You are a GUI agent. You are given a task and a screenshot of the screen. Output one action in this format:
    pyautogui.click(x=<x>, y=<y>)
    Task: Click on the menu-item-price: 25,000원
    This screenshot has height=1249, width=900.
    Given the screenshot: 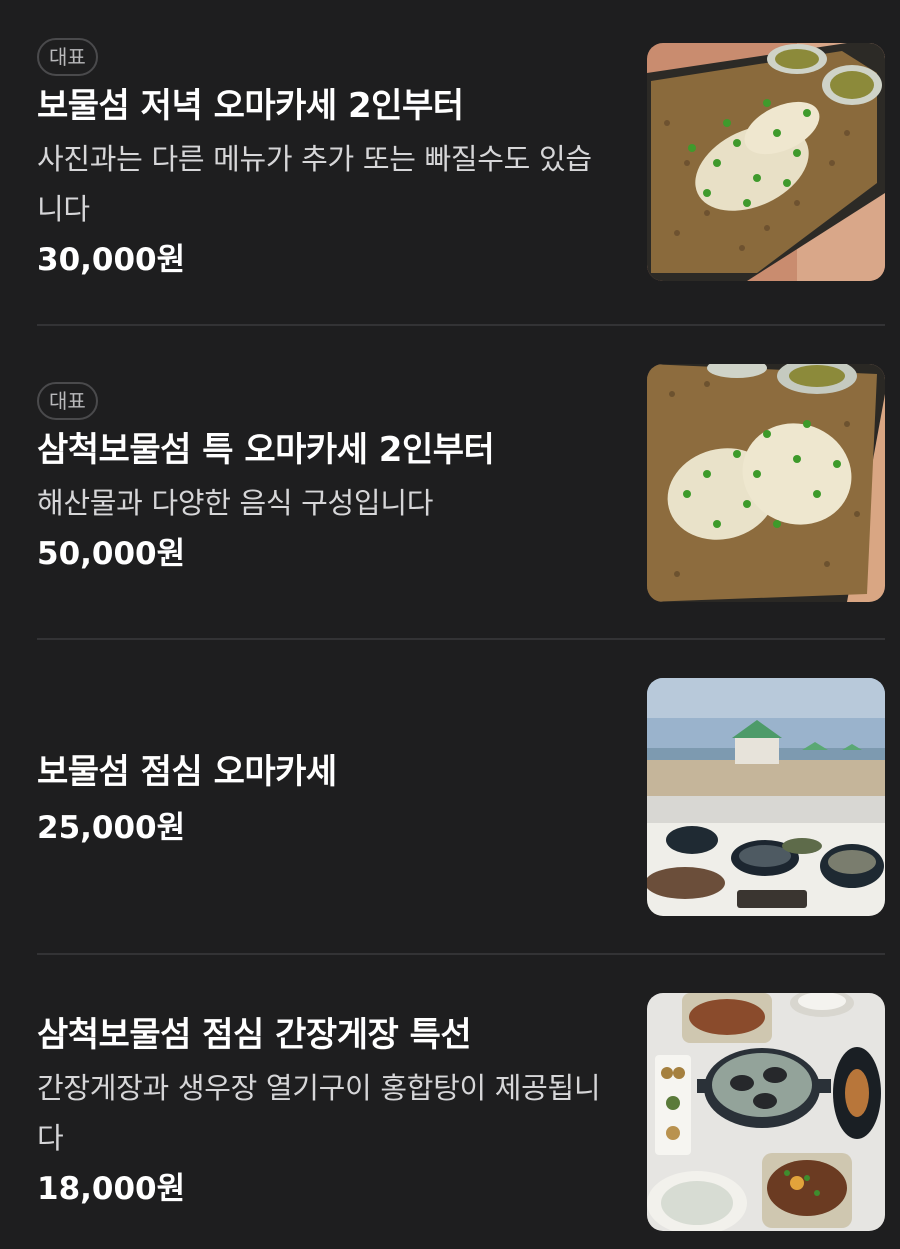 What is the action you would take?
    pyautogui.click(x=111, y=828)
    